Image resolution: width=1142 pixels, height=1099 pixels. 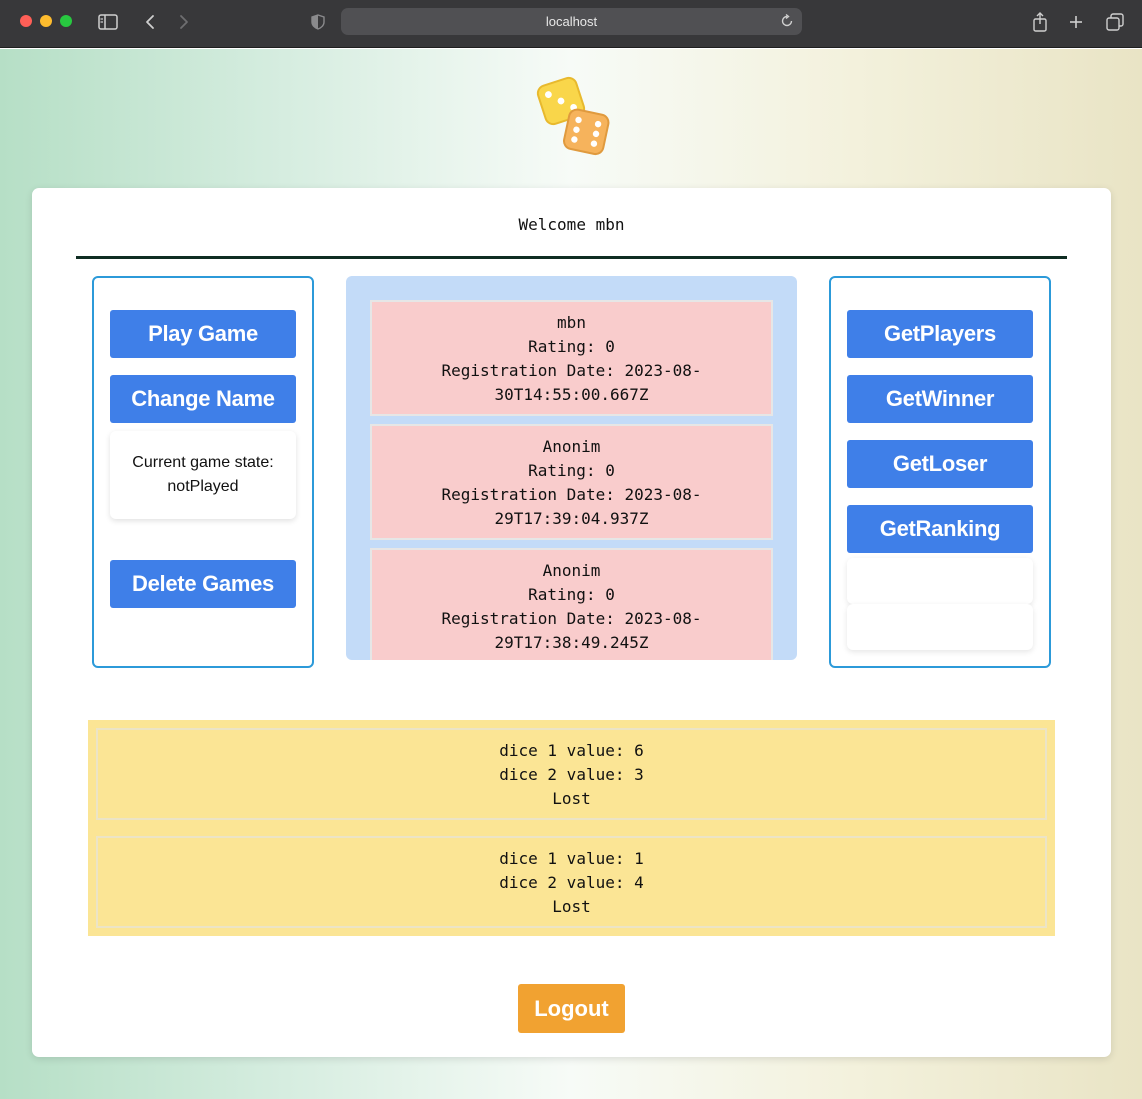 What do you see at coordinates (940, 627) in the screenshot?
I see `loser-result-box` at bounding box center [940, 627].